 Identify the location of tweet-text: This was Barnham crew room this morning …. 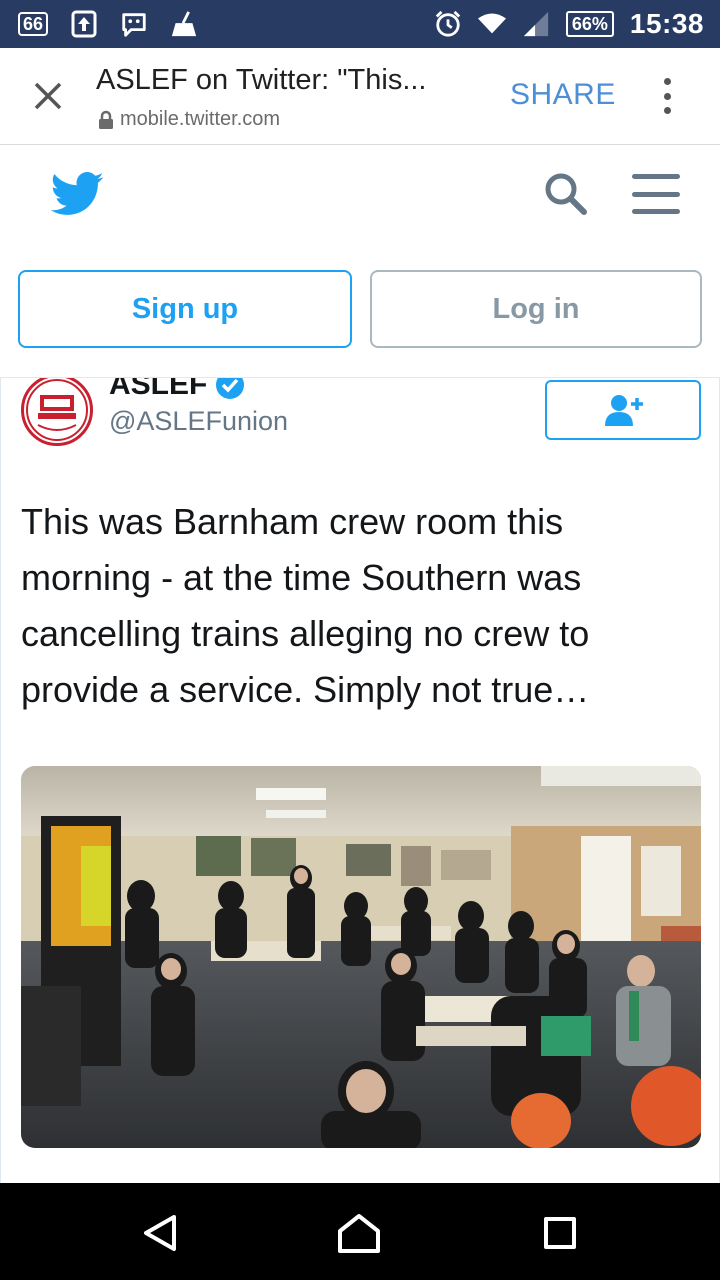
(305, 605).